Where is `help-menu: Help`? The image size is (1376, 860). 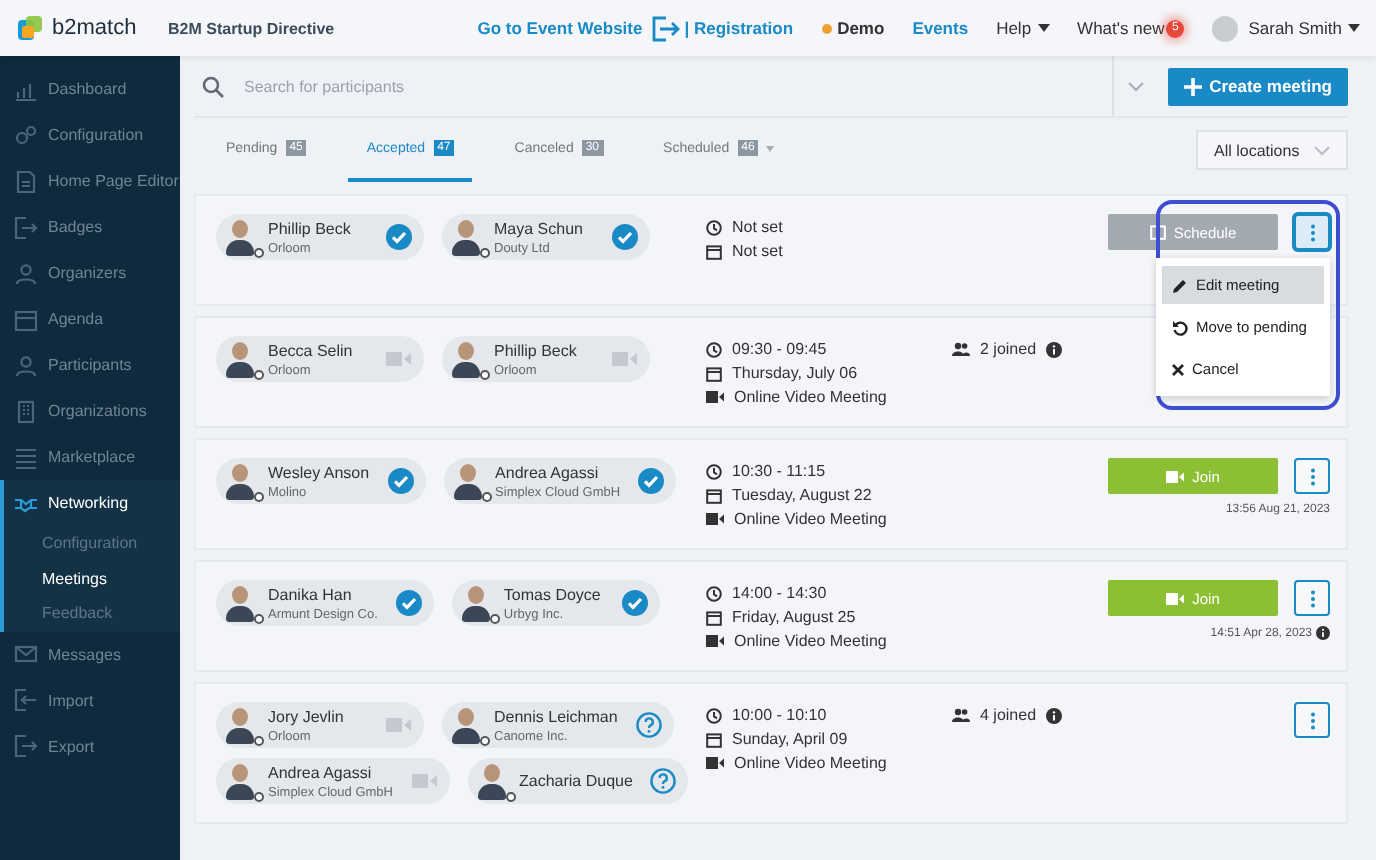 help-menu: Help is located at coordinates (1023, 28).